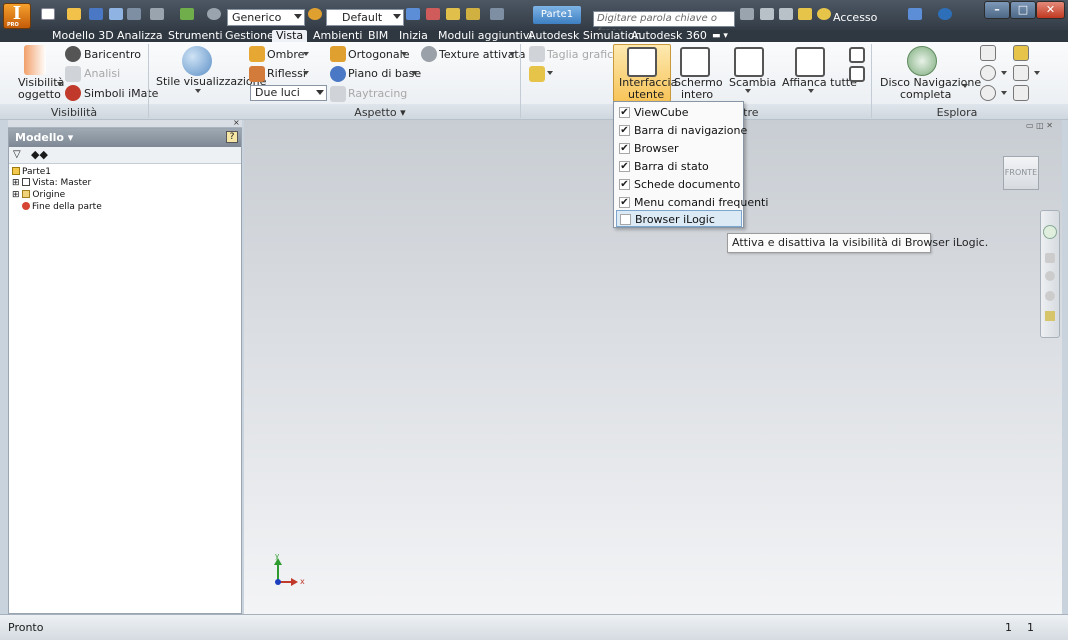 The height and width of the screenshot is (640, 1068). What do you see at coordinates (473, 14) in the screenshot?
I see `ruler-icon` at bounding box center [473, 14].